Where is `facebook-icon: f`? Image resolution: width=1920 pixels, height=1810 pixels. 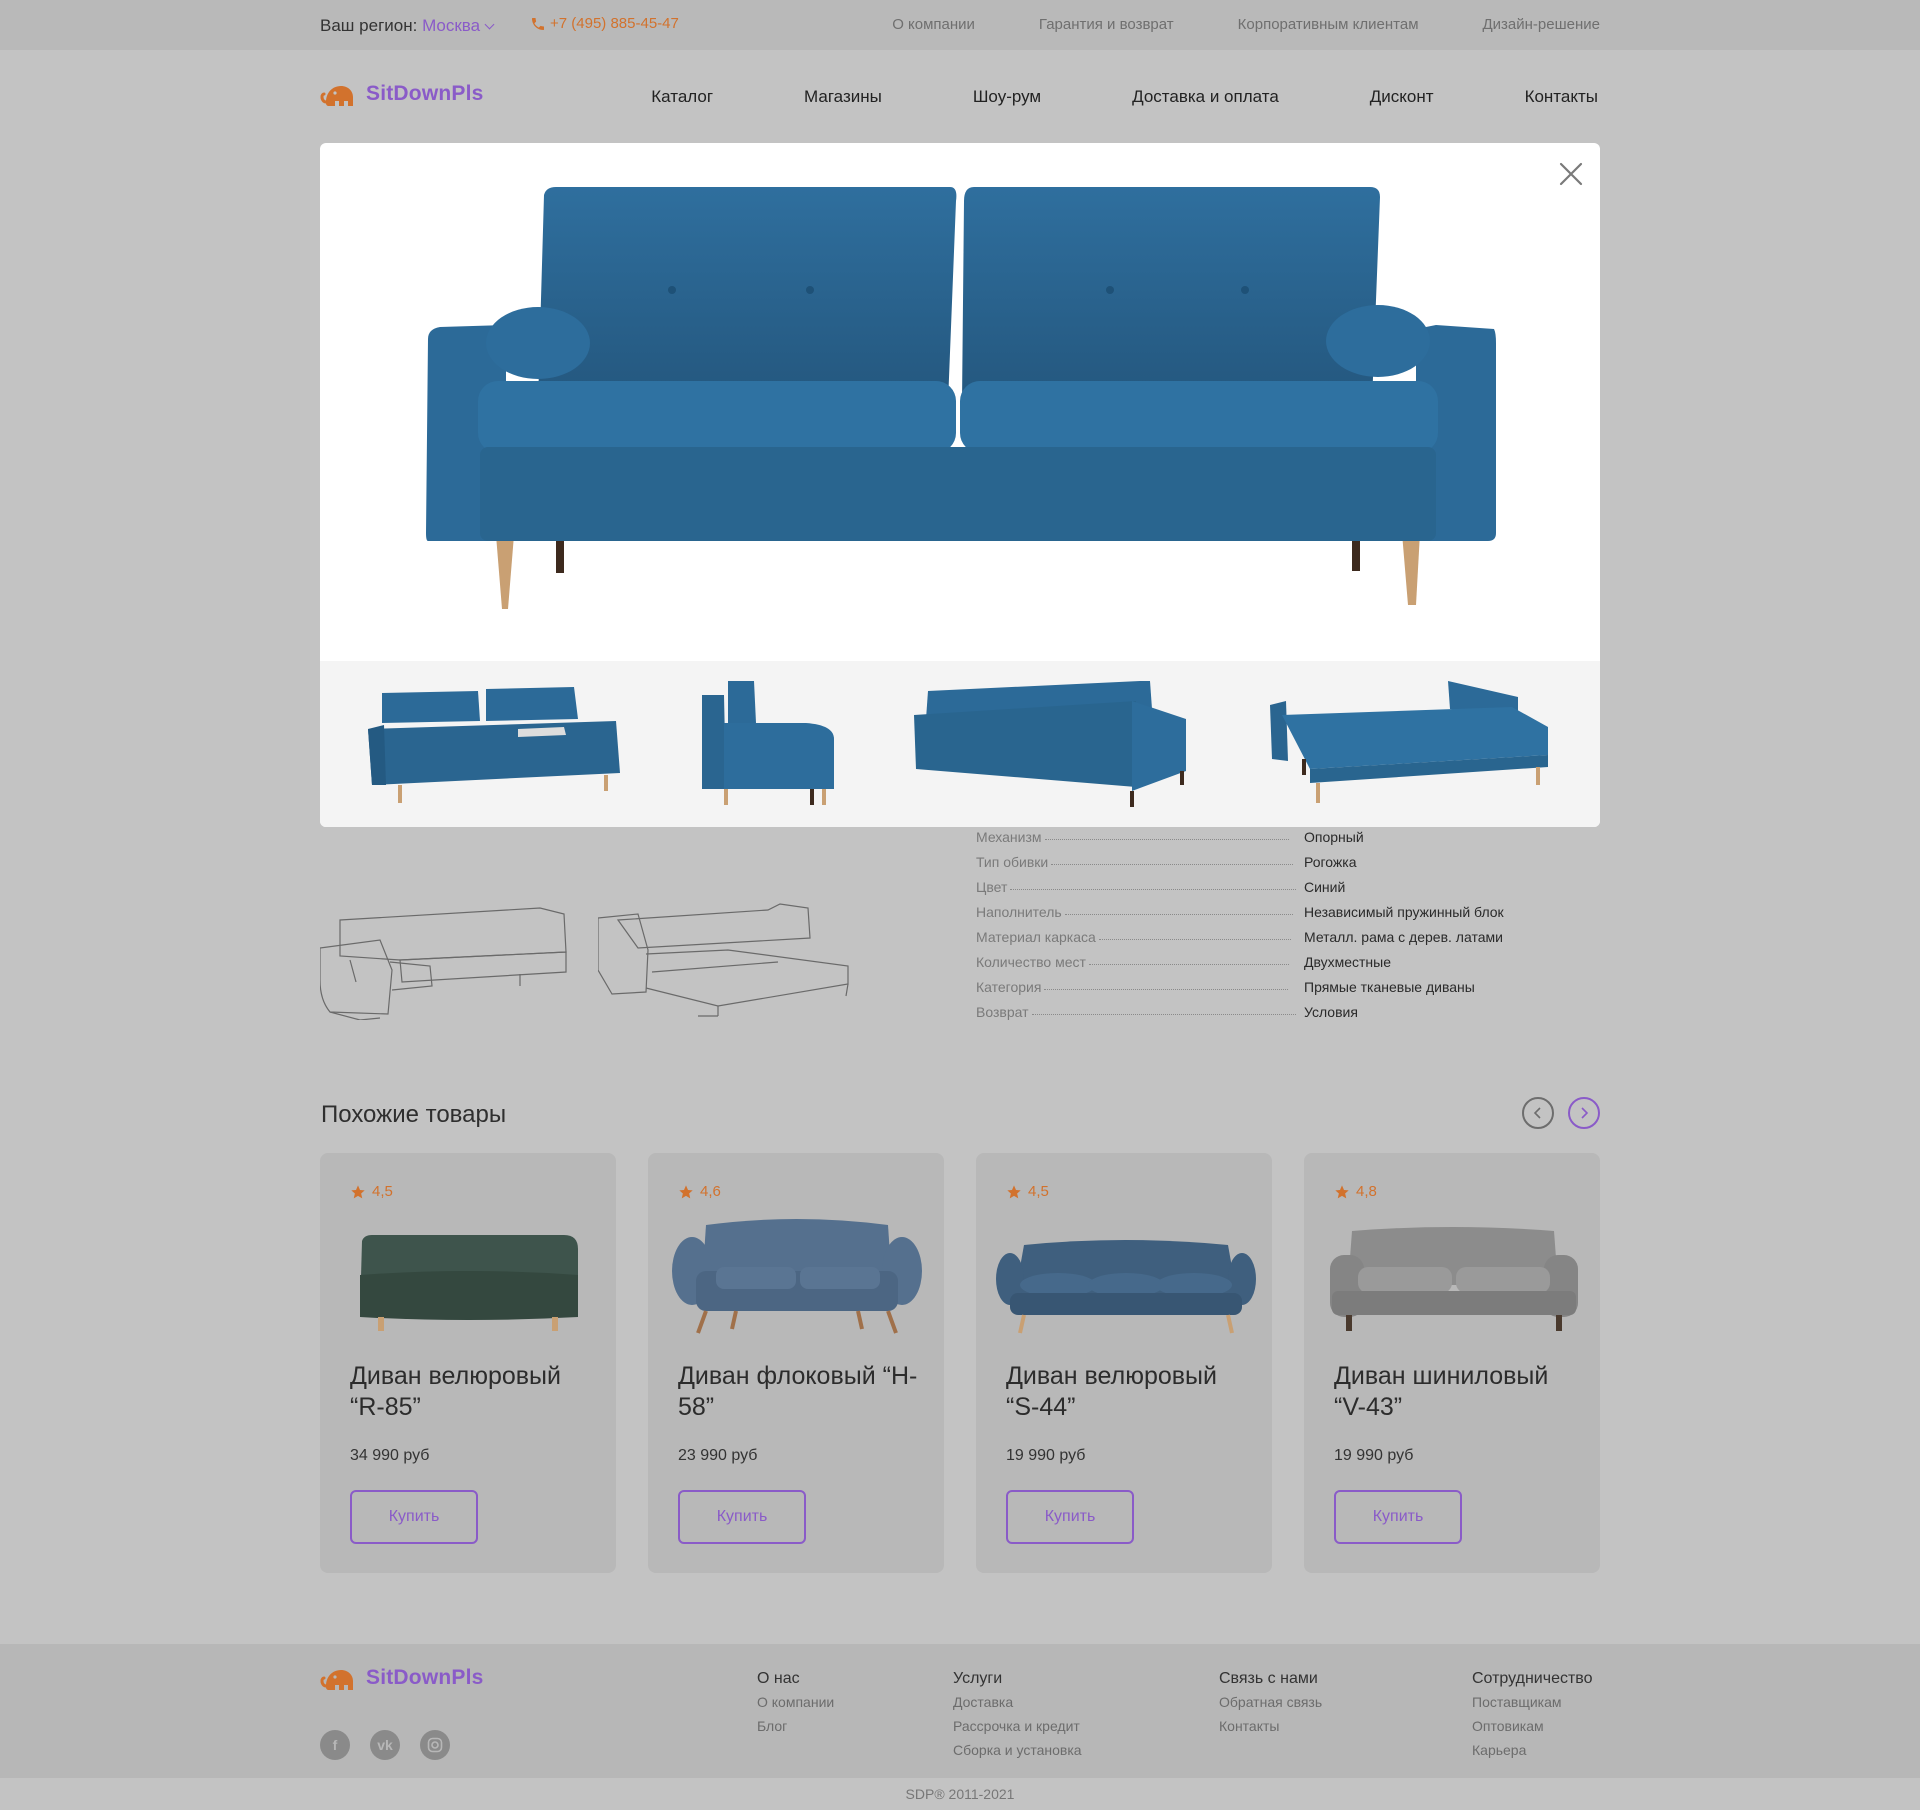
facebook-icon: f is located at coordinates (335, 1745).